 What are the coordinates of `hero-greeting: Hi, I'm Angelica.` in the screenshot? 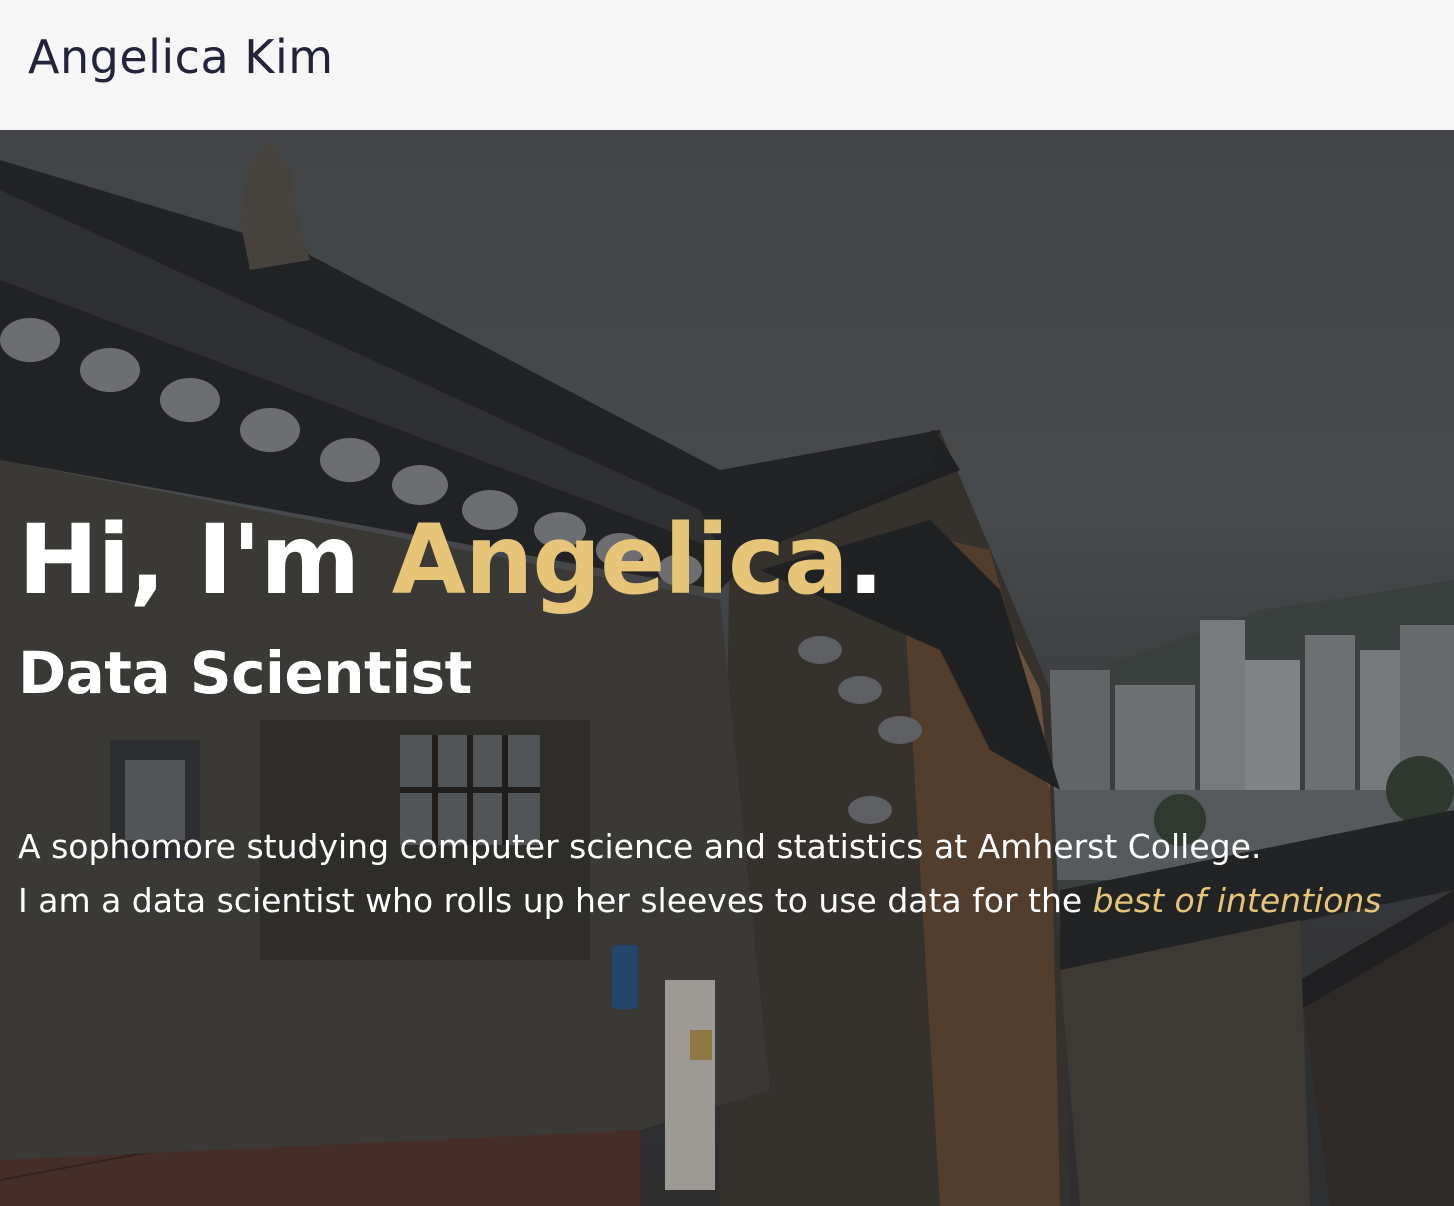 It's located at (736, 560).